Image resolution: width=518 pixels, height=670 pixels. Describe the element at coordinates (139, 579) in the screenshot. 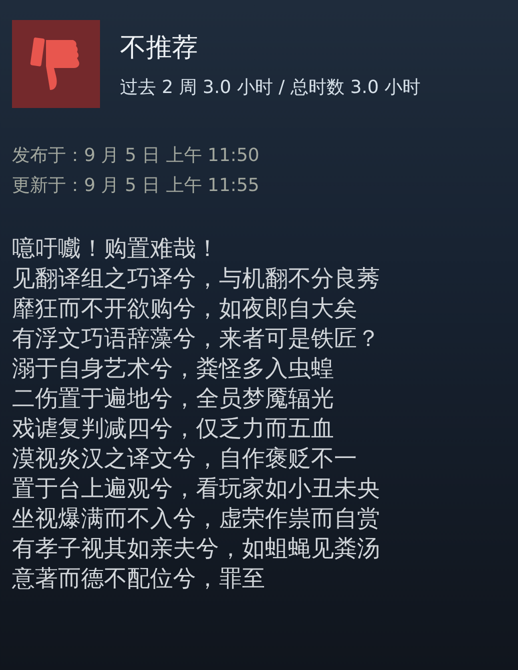

I see `review-line: 意著而德不配位兮，罪至` at that location.